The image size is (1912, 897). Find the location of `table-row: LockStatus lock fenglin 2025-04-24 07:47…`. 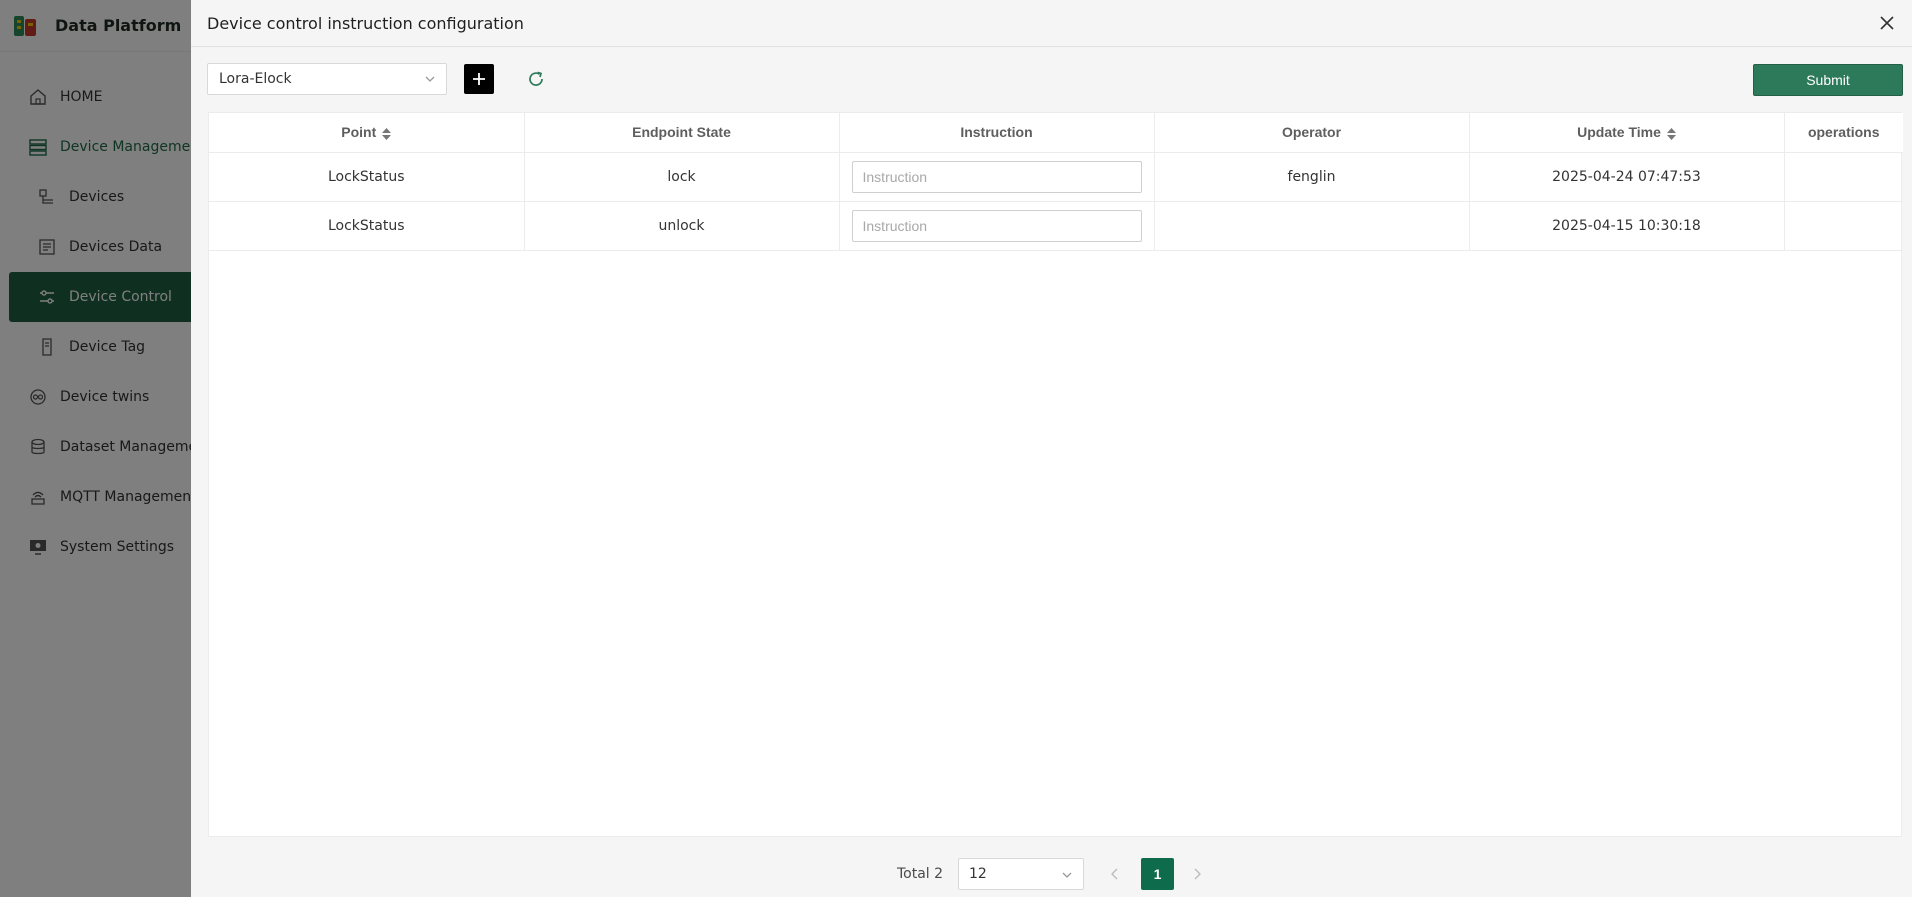

table-row: LockStatus lock fenglin 2025-04-24 07:47… is located at coordinates (1056, 177).